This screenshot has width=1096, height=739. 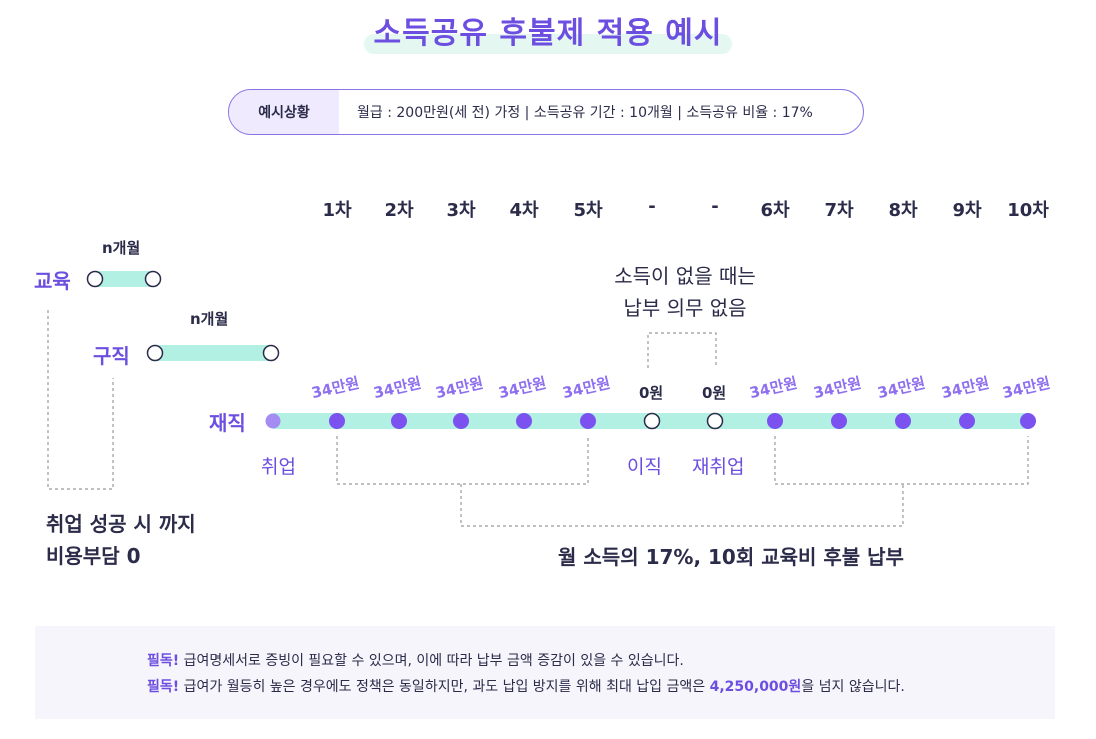 What do you see at coordinates (121, 248) in the screenshot?
I see `education-duration: n개월` at bounding box center [121, 248].